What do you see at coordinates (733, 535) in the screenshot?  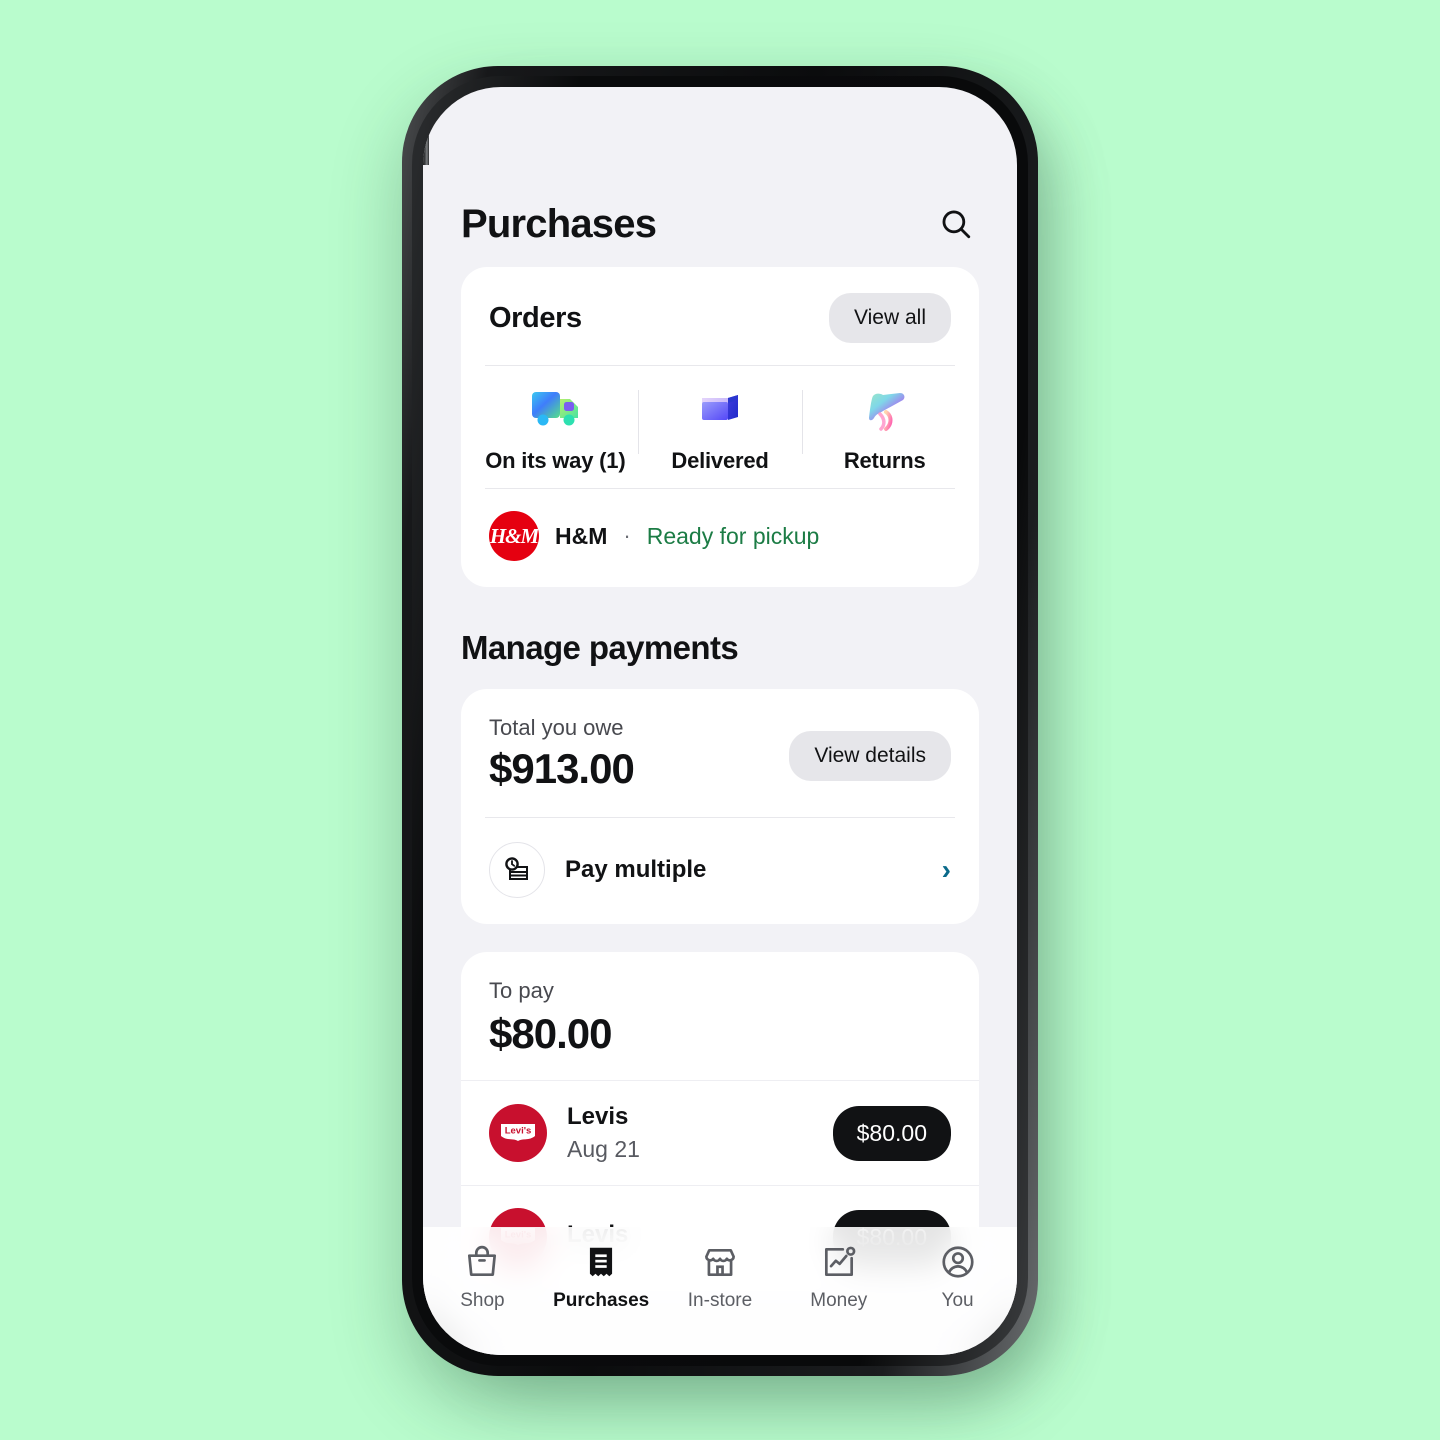 I see `merchant-status: Ready for pickup` at bounding box center [733, 535].